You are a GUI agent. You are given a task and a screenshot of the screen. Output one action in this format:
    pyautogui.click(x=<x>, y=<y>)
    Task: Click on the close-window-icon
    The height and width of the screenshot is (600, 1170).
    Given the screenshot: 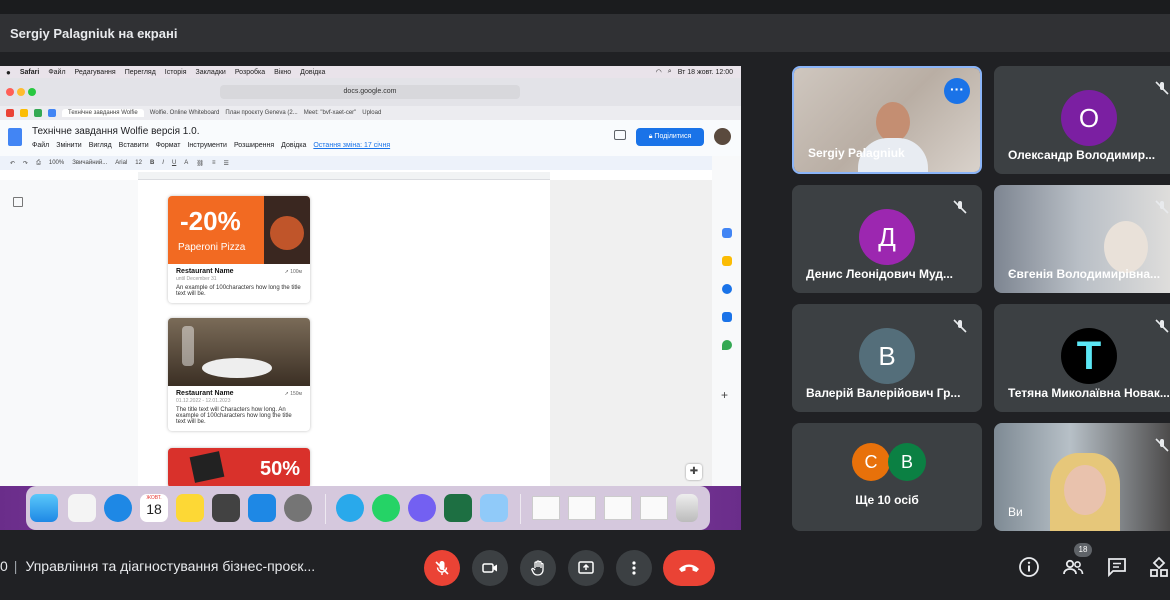 What is the action you would take?
    pyautogui.click(x=10, y=92)
    